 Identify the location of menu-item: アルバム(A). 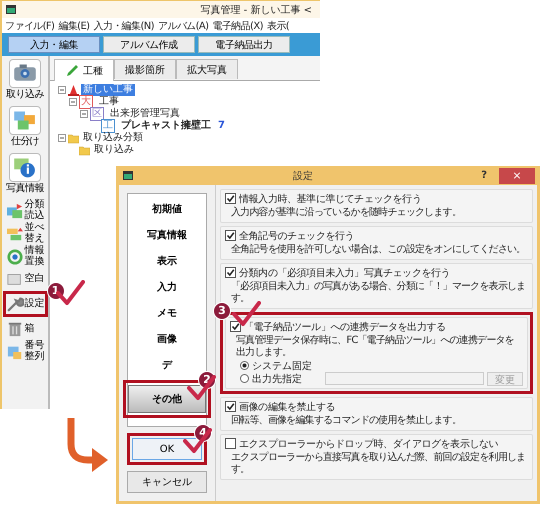
(183, 25).